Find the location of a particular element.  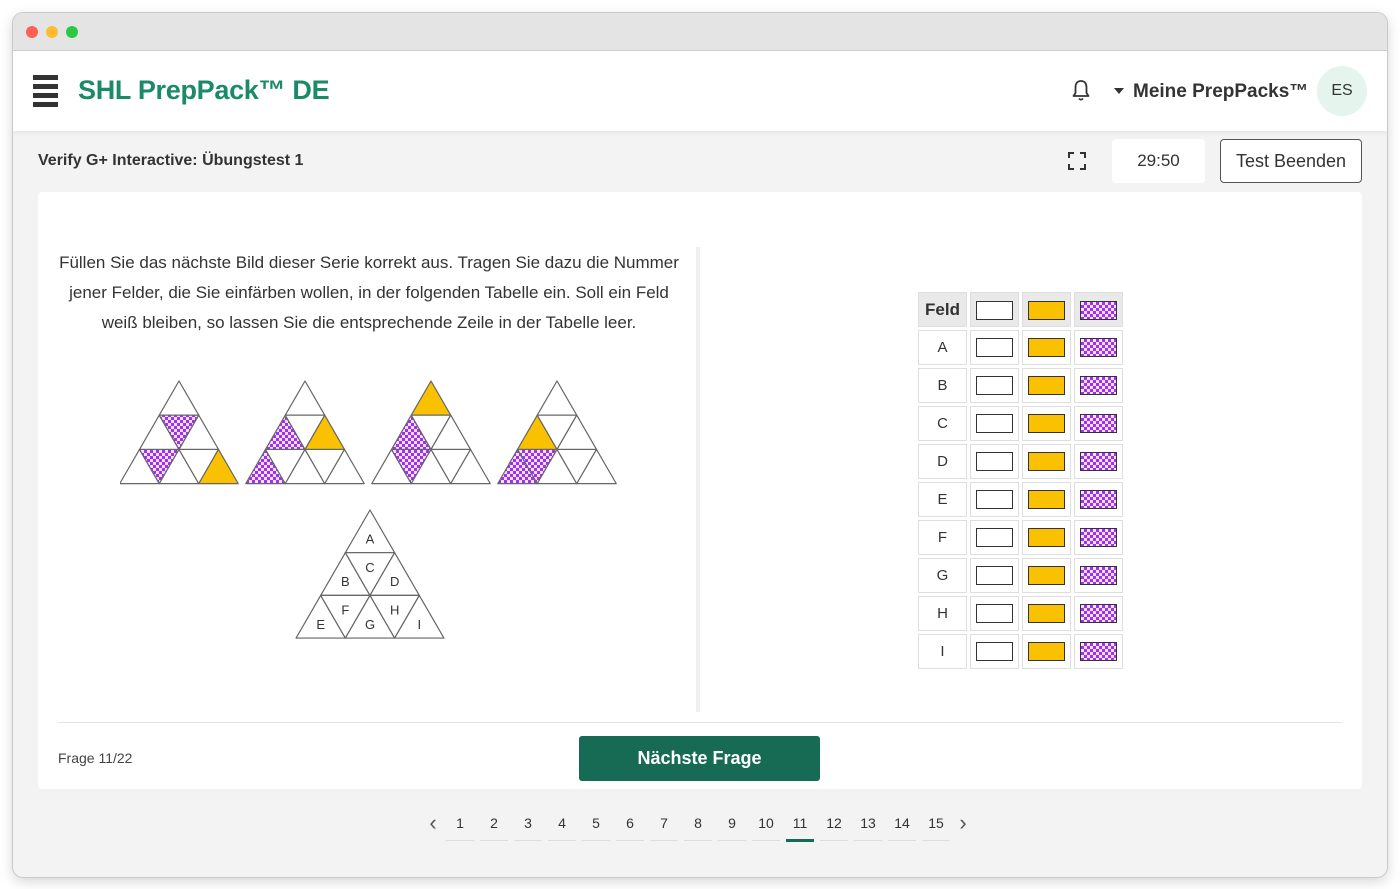

close-window-button is located at coordinates (32, 32).